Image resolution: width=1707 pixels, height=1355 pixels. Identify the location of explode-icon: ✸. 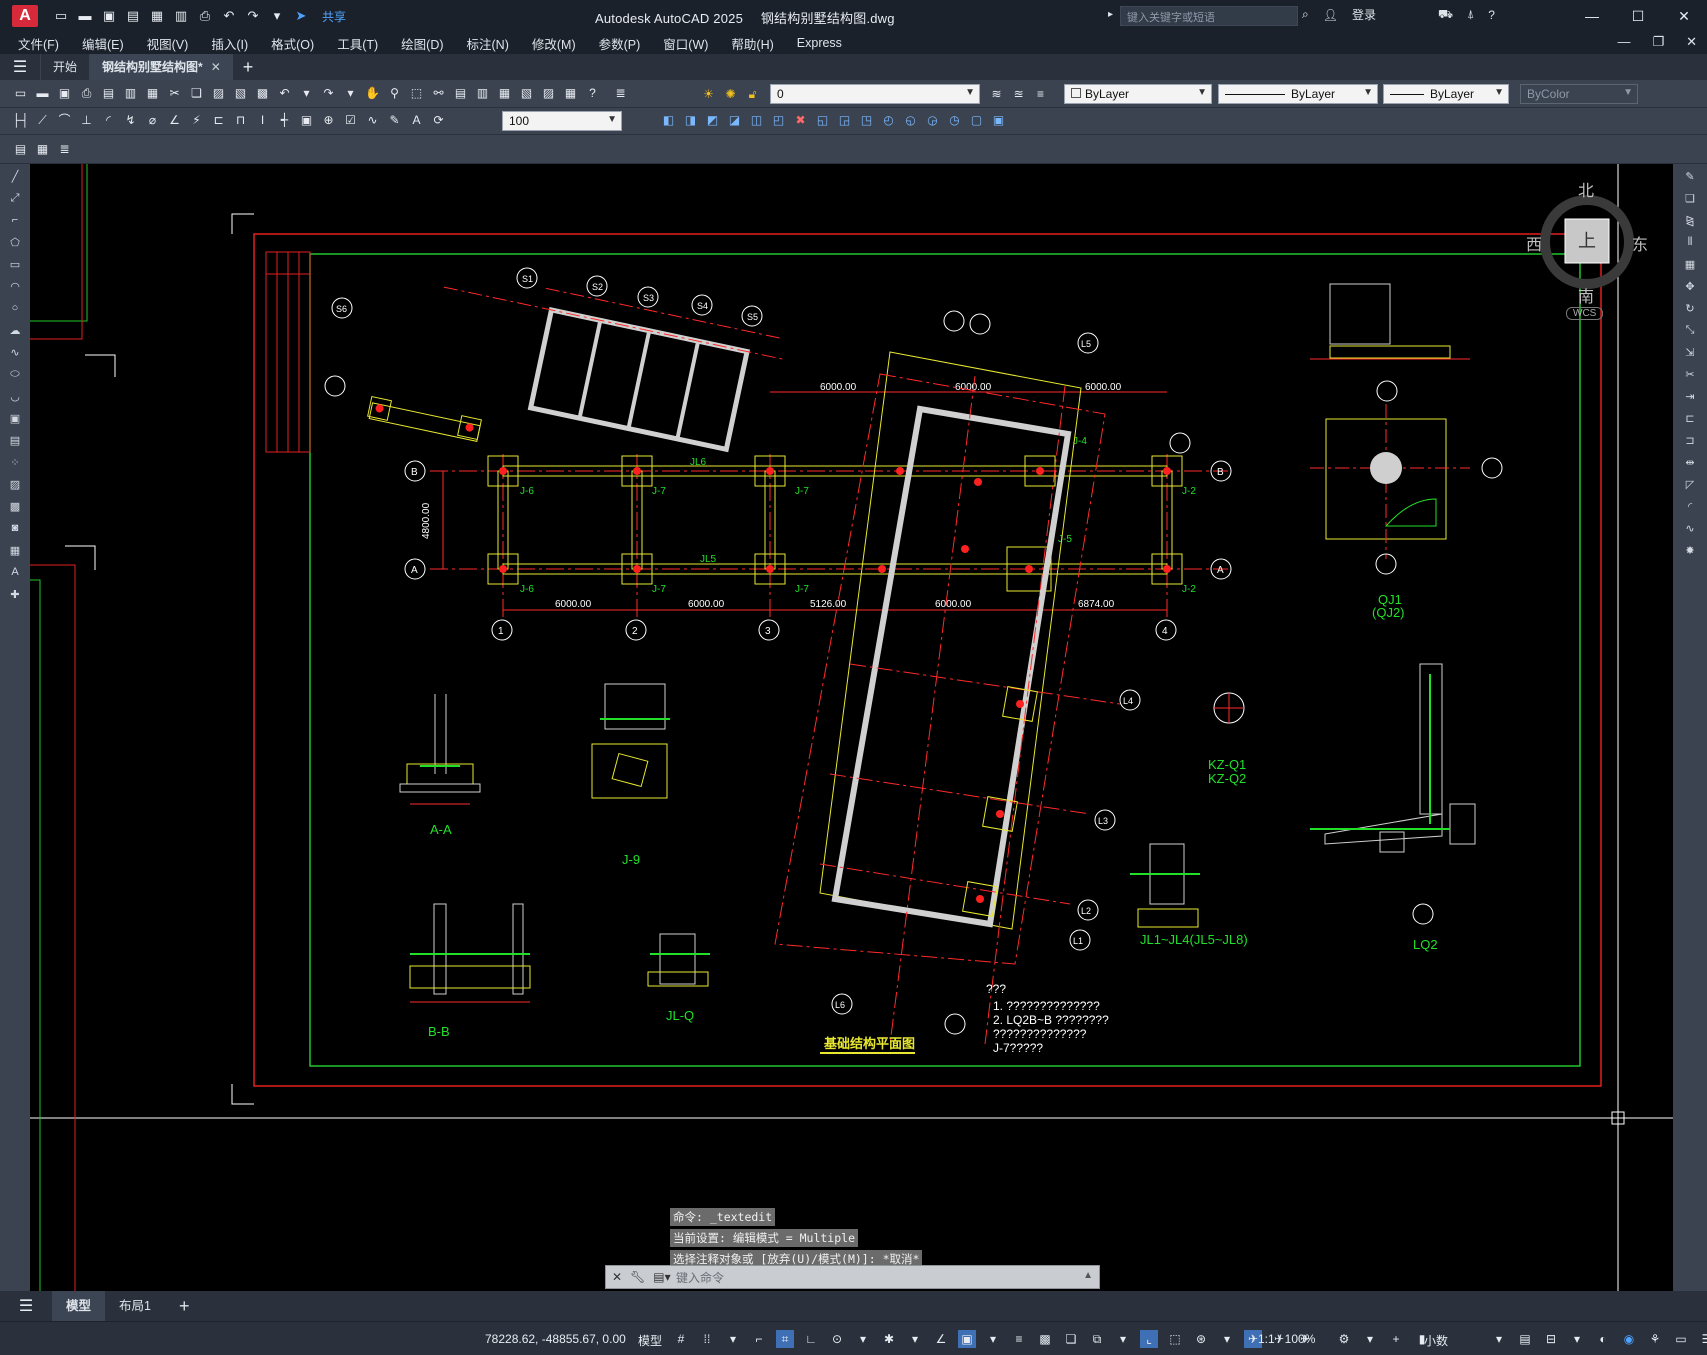
(1690, 552).